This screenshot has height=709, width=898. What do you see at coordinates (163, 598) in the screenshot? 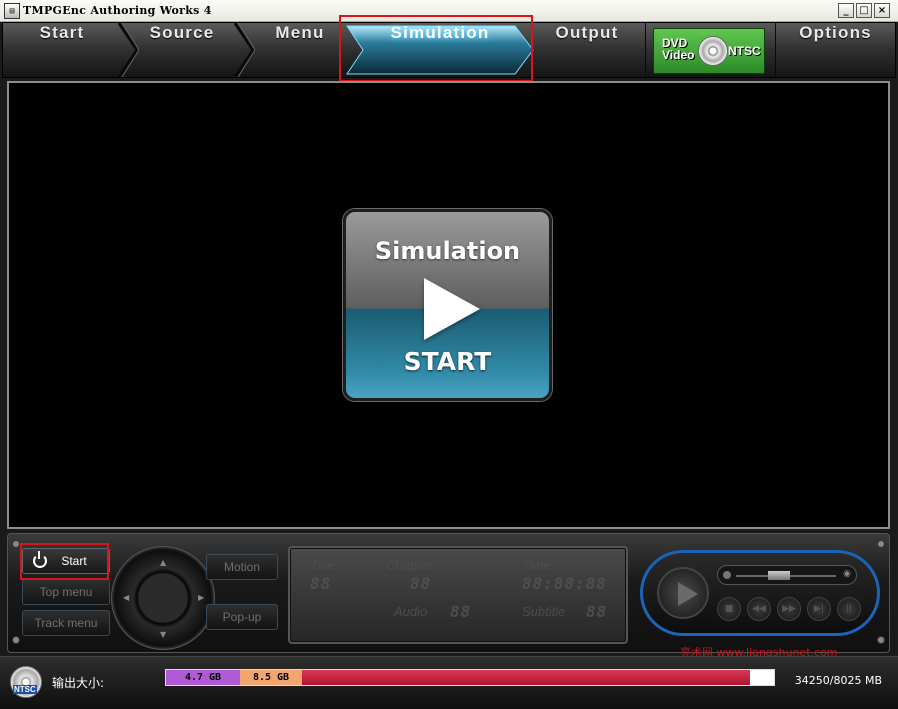
I see `direction-pad: ▲ ▼ ◀ ▶` at bounding box center [163, 598].